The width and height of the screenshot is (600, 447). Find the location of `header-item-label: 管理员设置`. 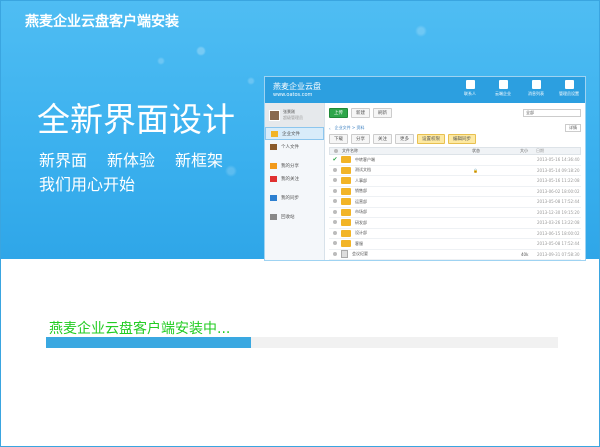

header-item-label: 管理员设置 is located at coordinates (569, 93).